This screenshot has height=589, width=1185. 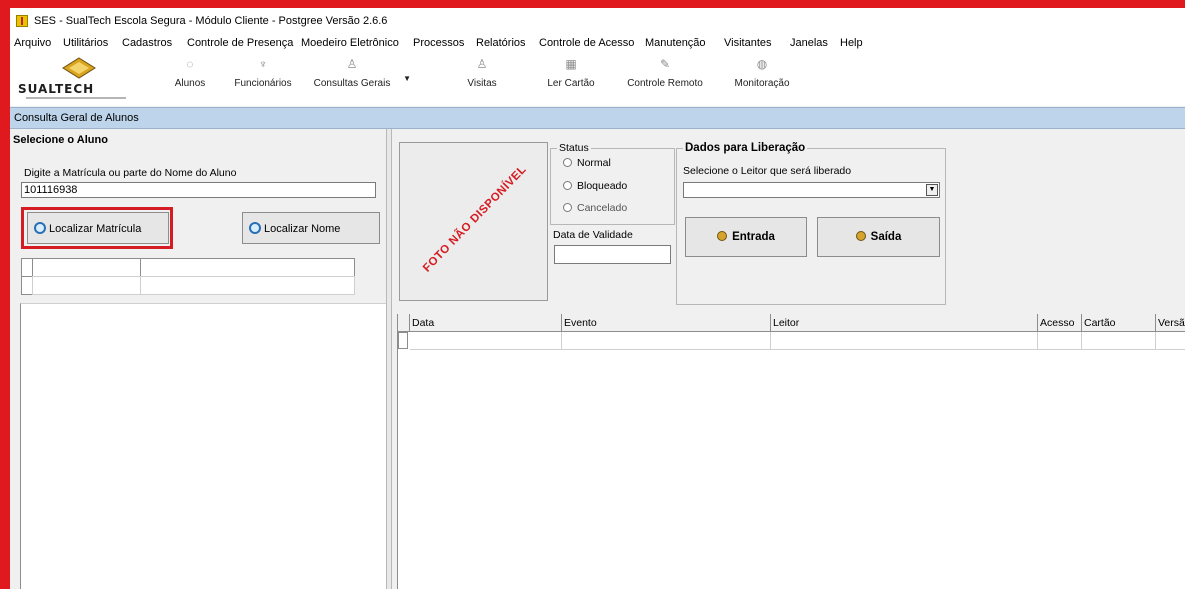 I want to click on validade-field, so click(x=612, y=254).